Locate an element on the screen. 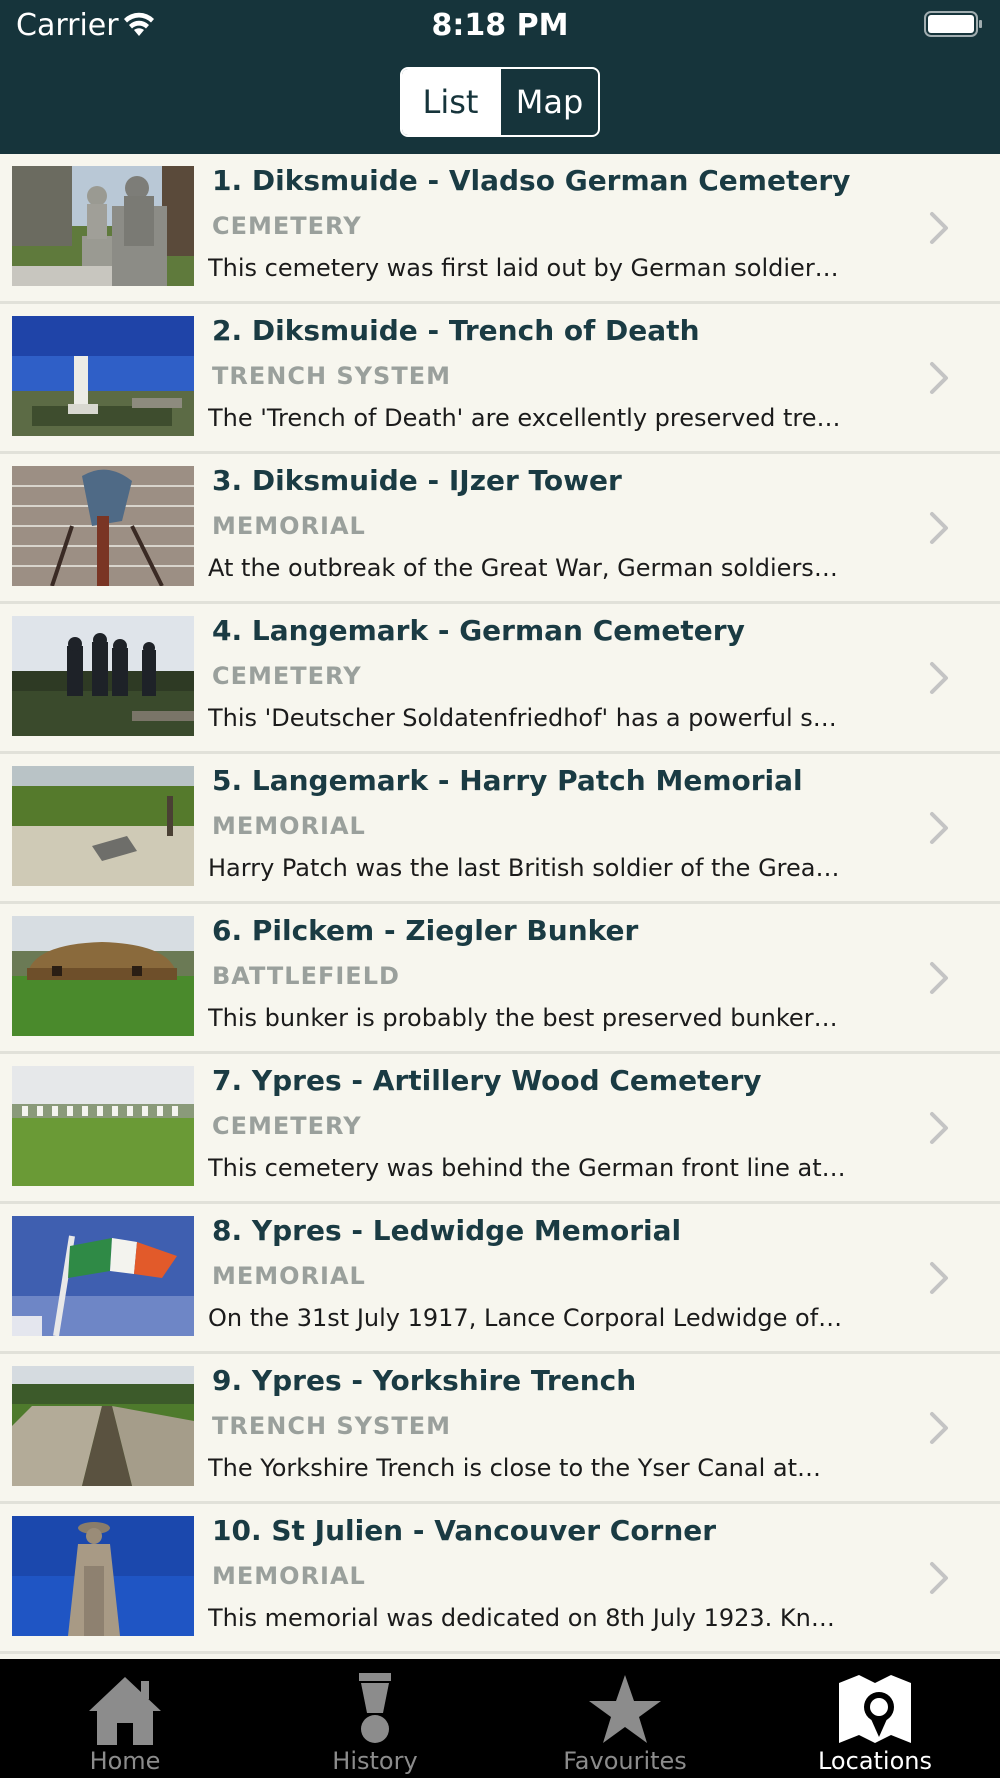  tab-home-label: Home is located at coordinates (125, 1761).